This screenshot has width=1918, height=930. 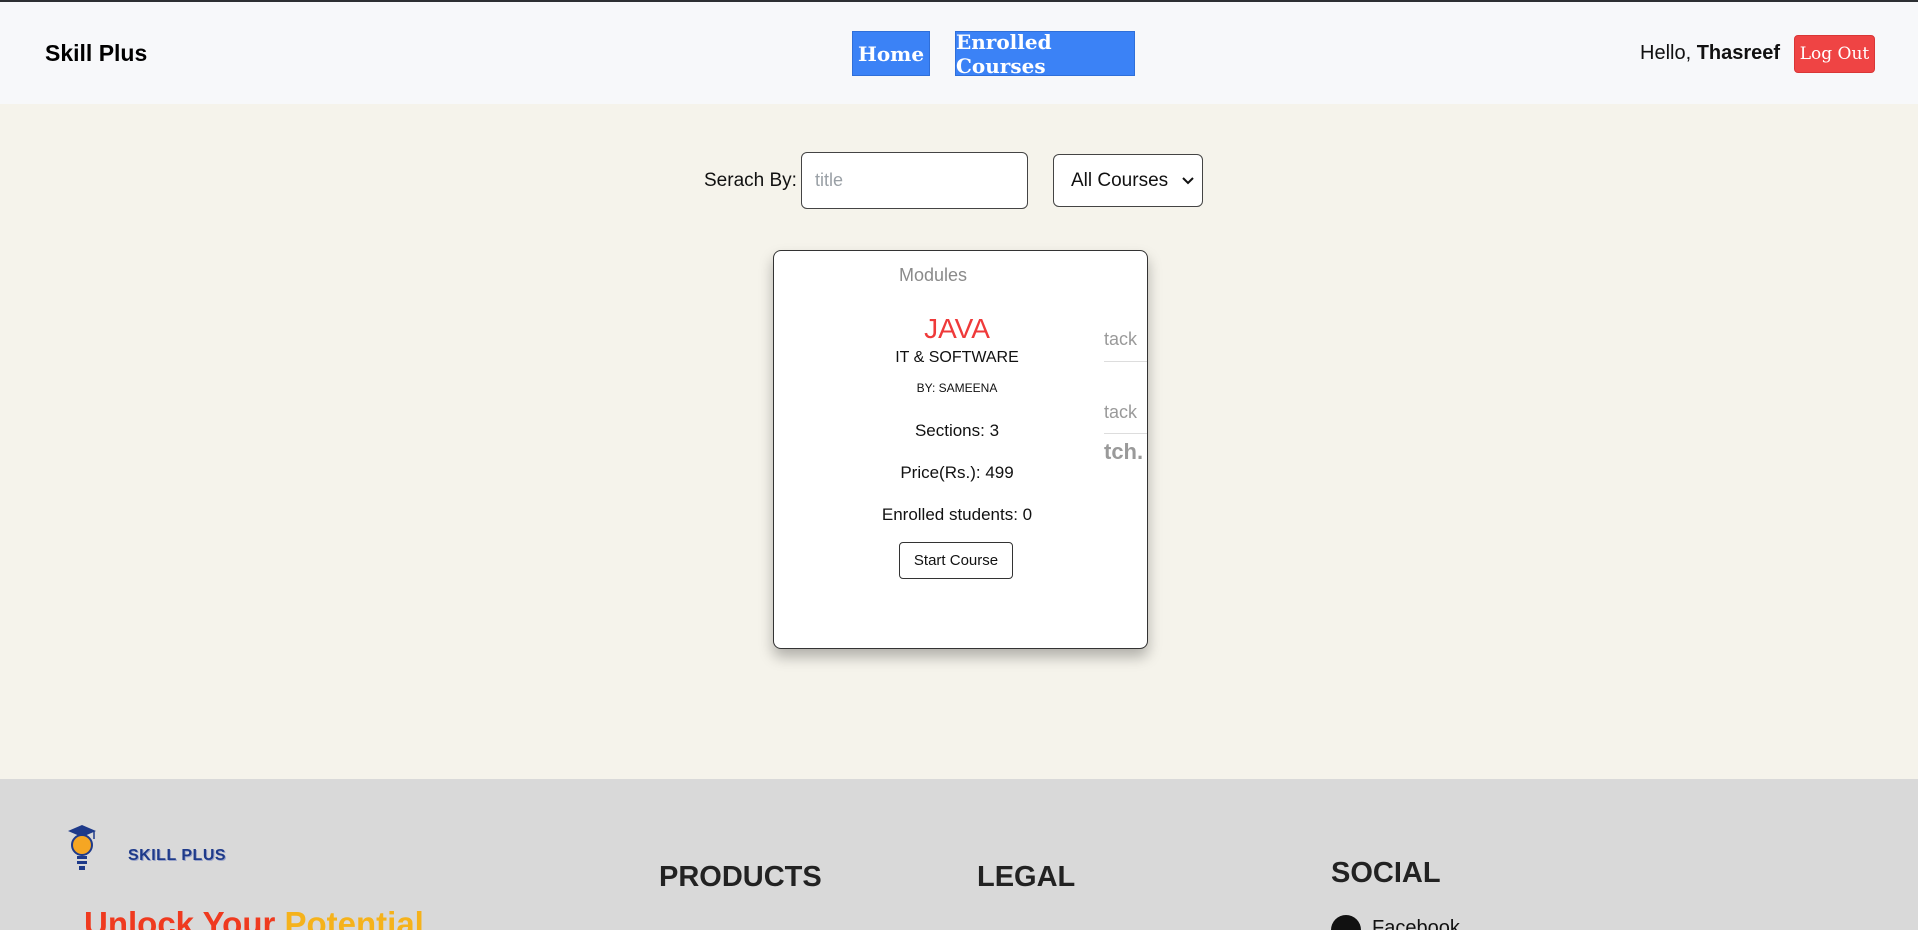 I want to click on tagline-part-1: Unlock Your, so click(x=180, y=917).